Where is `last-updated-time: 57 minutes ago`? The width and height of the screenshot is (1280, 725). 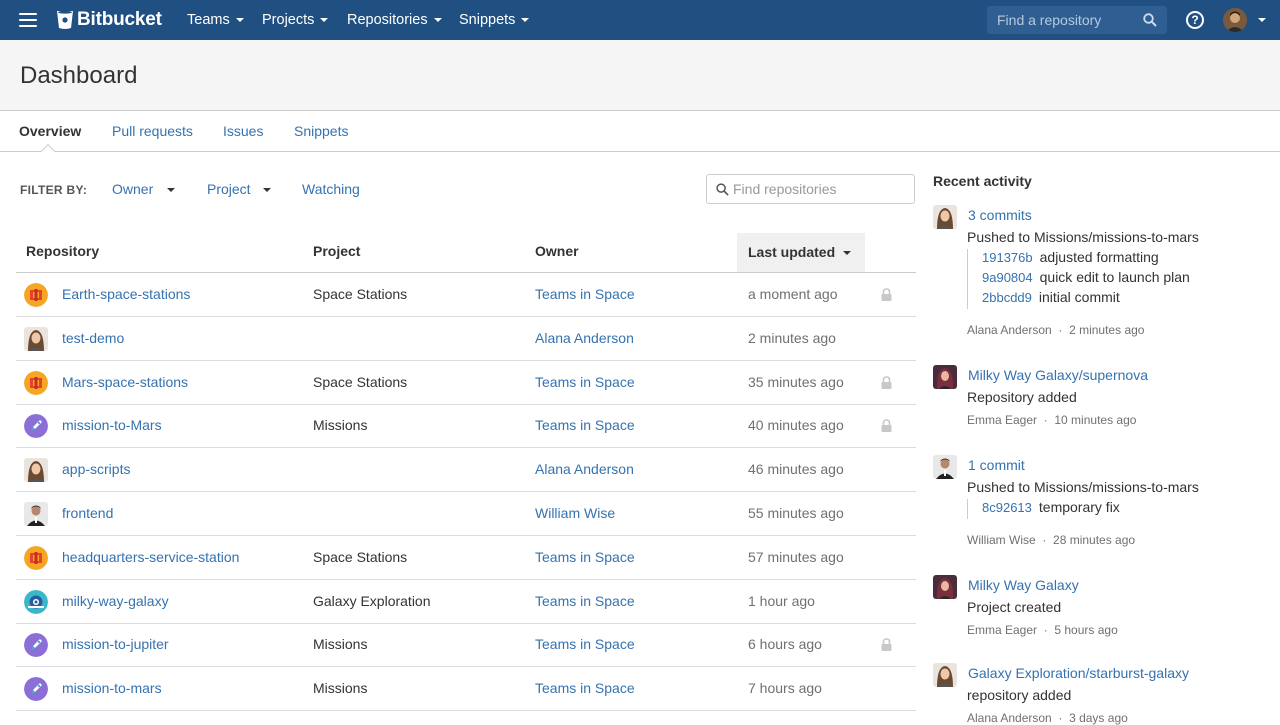 last-updated-time: 57 minutes ago is located at coordinates (796, 556).